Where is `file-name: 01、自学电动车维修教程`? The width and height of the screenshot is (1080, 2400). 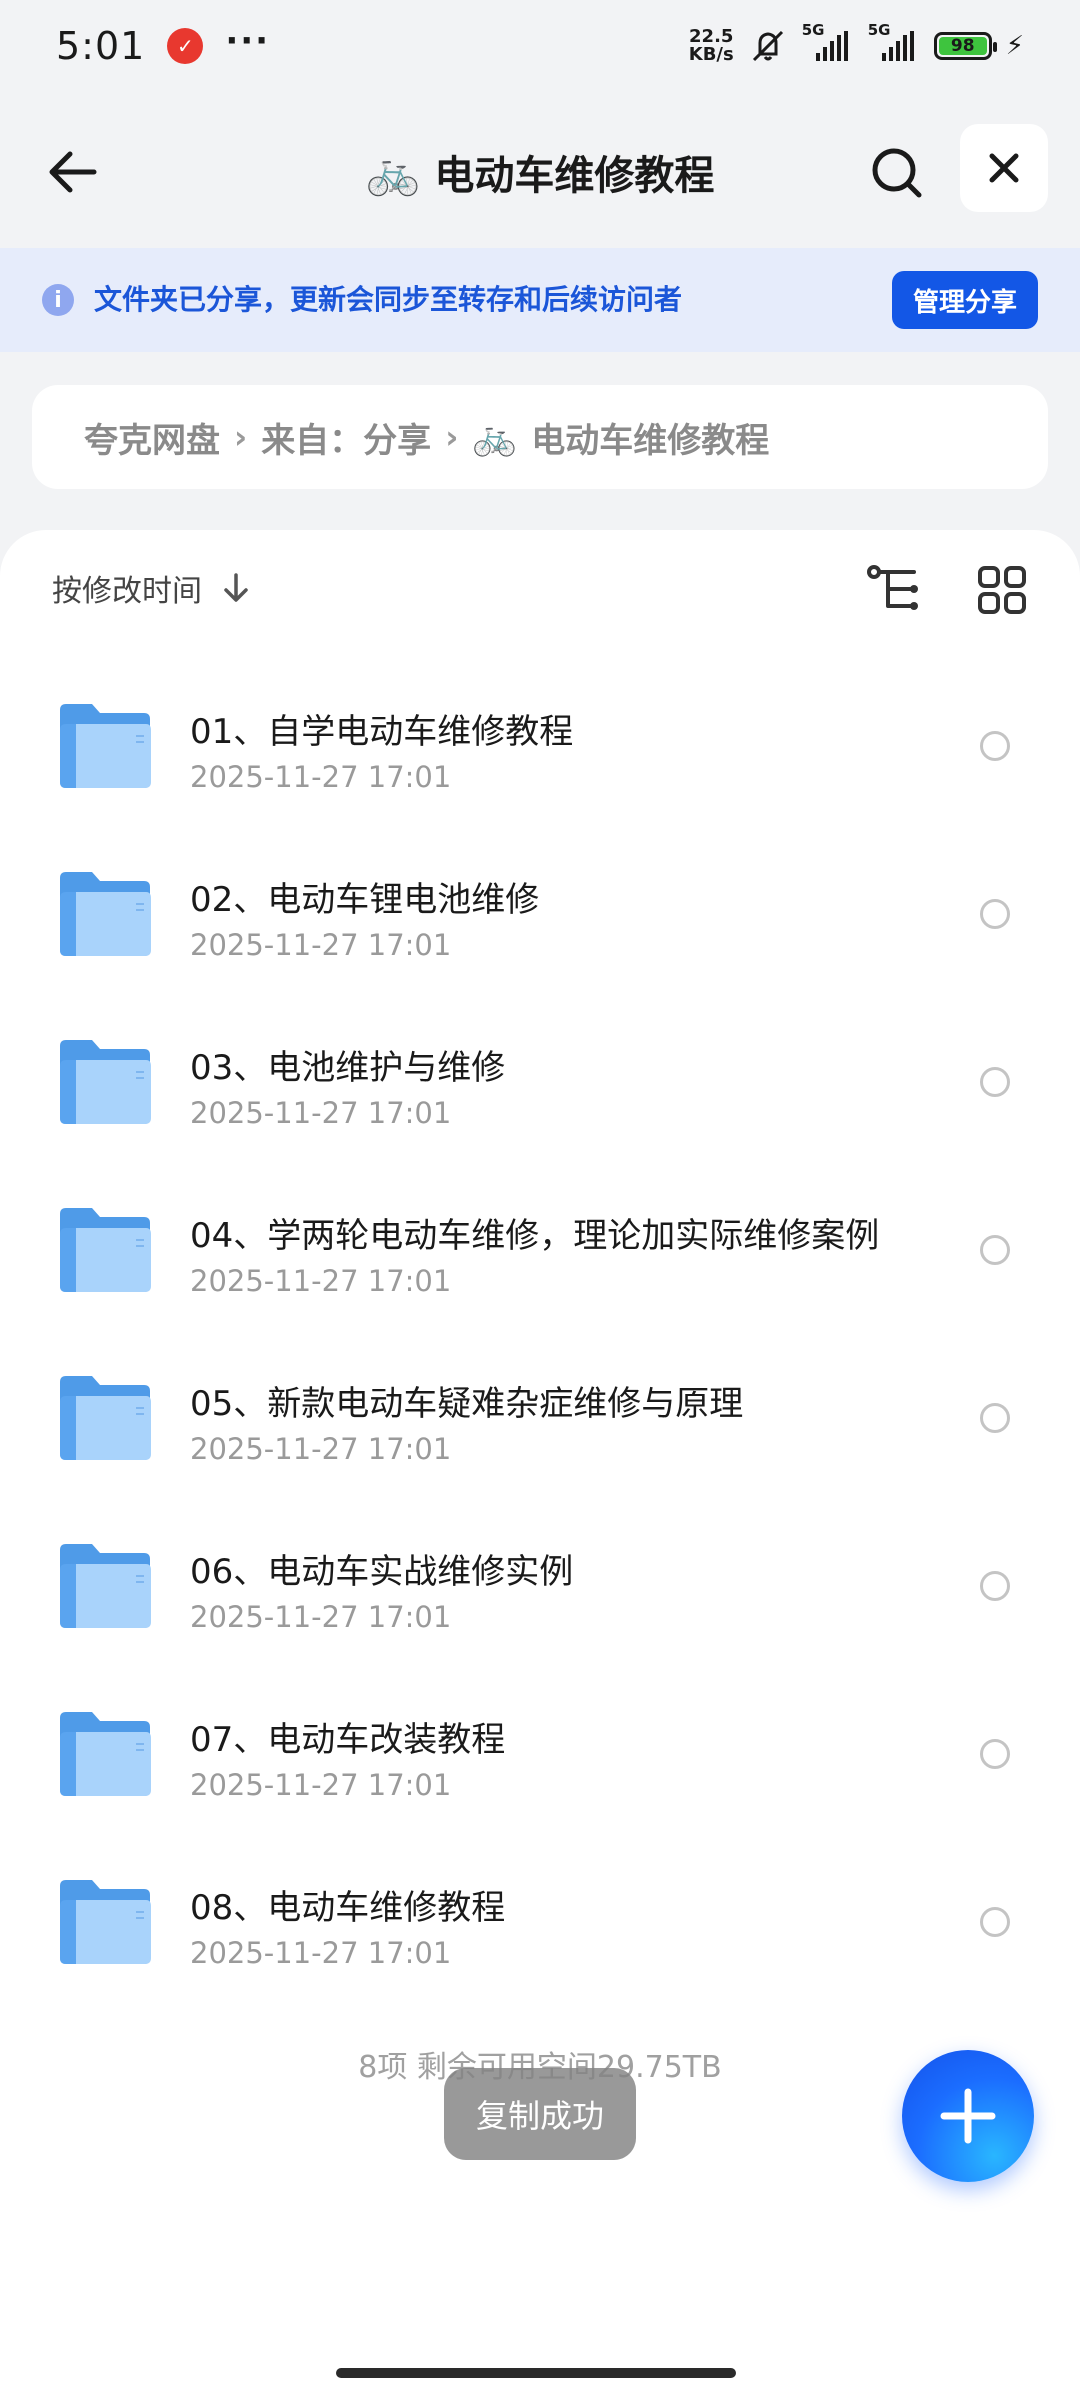
file-name: 01、自学电动车维修教程 is located at coordinates (382, 732).